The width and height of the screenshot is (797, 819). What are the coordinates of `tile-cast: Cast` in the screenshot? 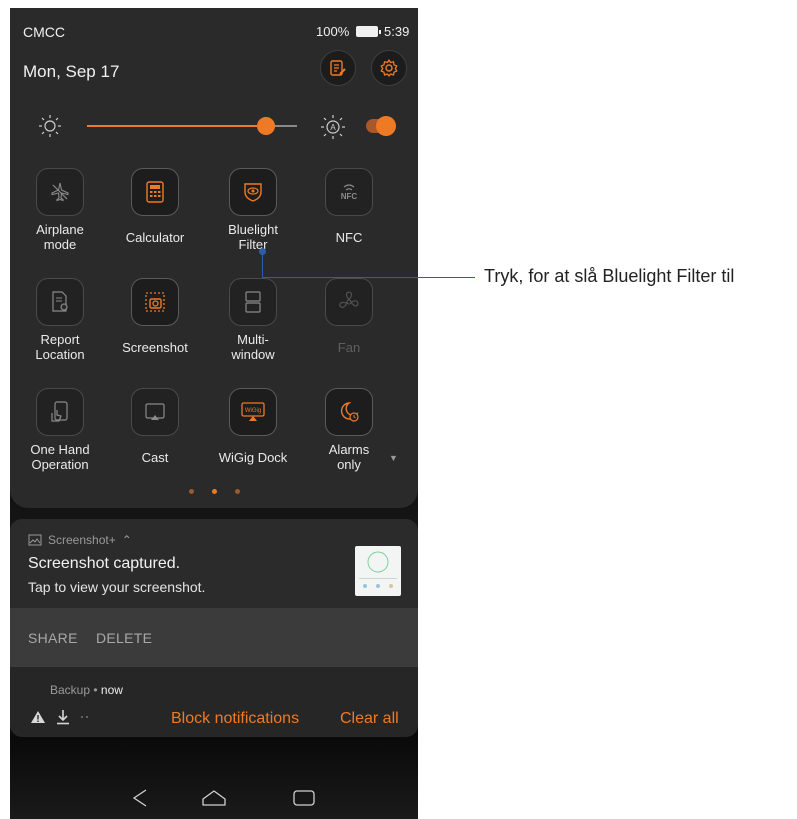 It's located at (155, 443).